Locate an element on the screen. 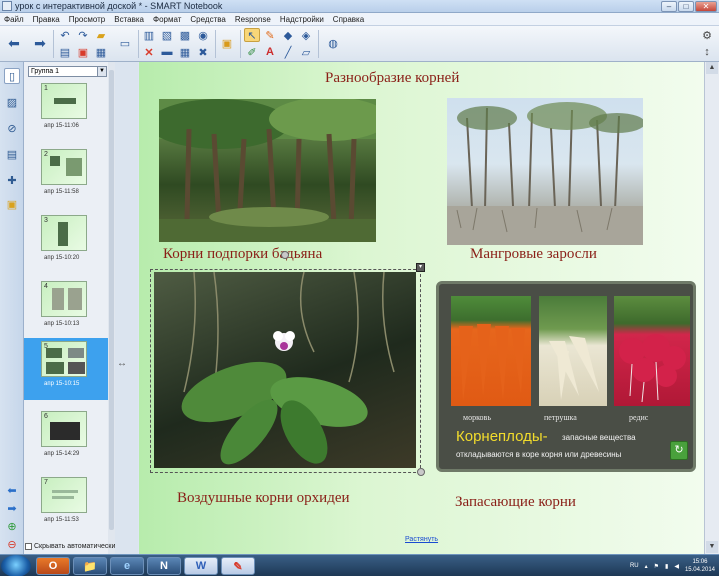  pens-icon: ✐ is located at coordinates (252, 52).